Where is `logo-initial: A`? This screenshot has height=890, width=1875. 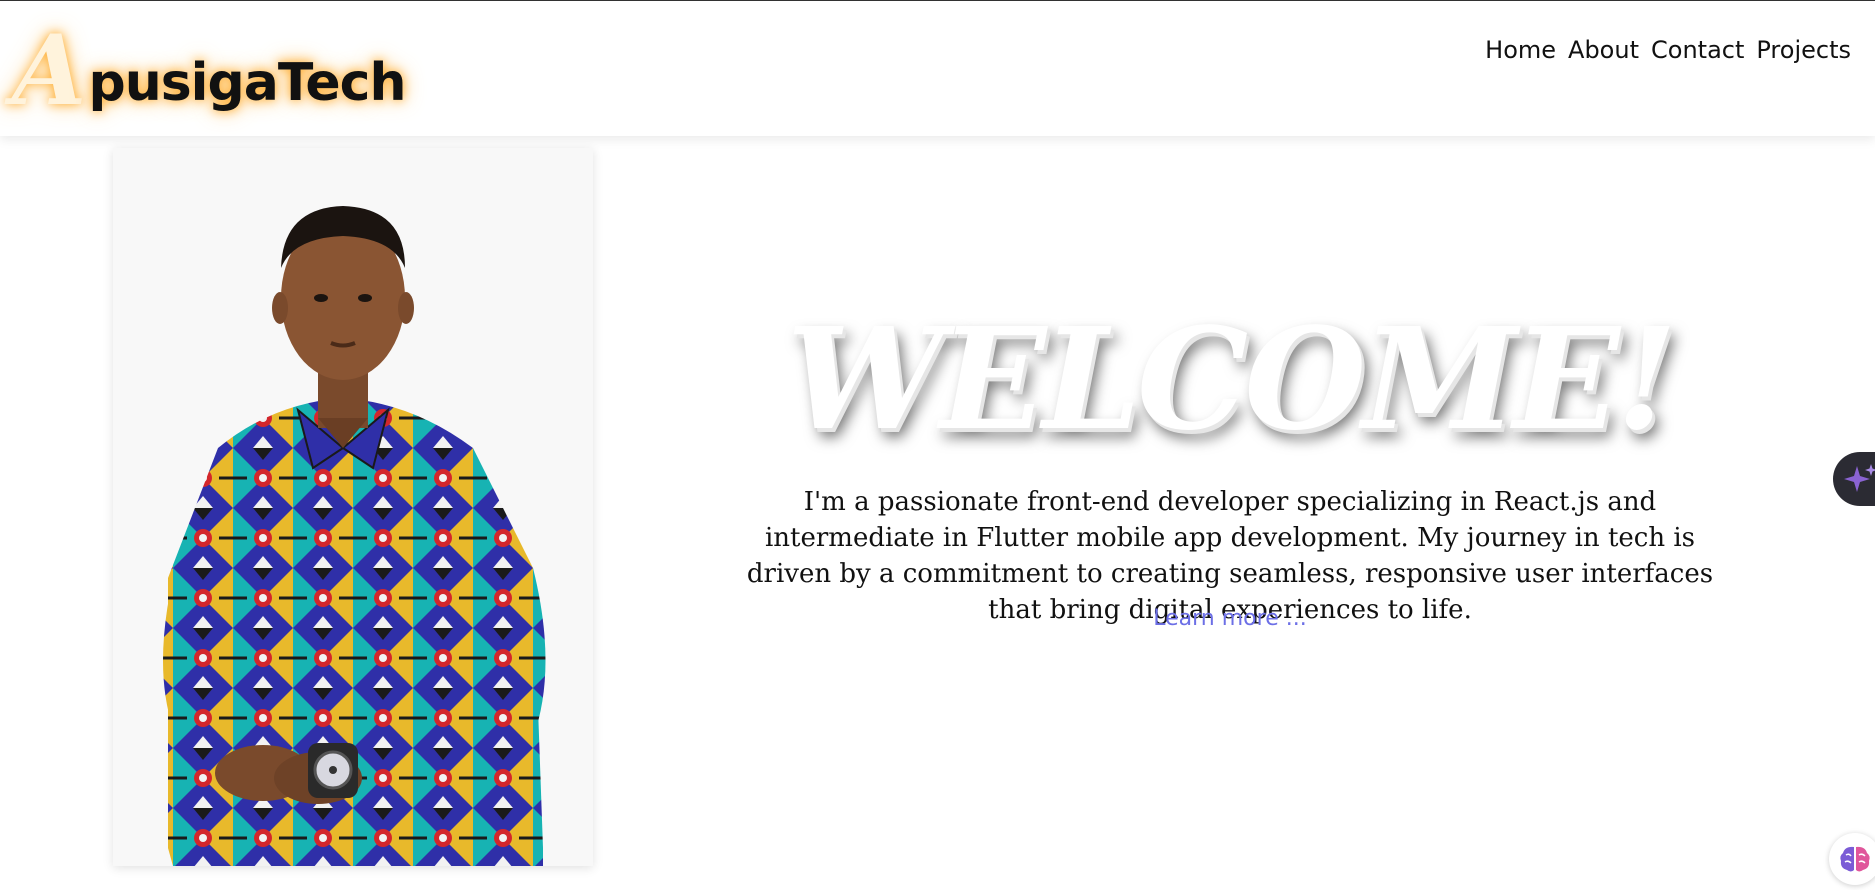 logo-initial: A is located at coordinates (49, 70).